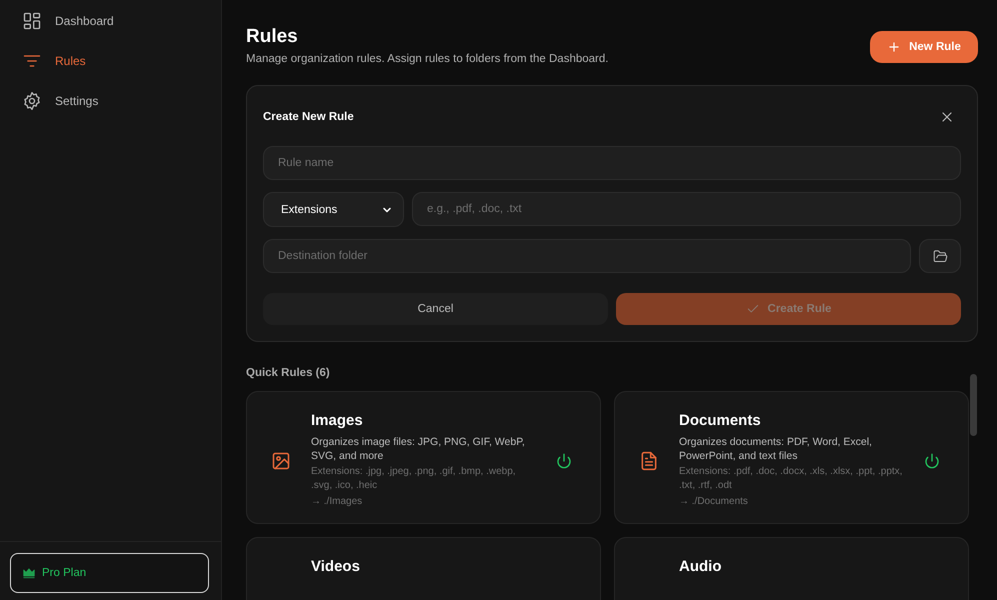 The height and width of the screenshot is (600, 997). What do you see at coordinates (336, 566) in the screenshot?
I see `rule-title: Videos` at bounding box center [336, 566].